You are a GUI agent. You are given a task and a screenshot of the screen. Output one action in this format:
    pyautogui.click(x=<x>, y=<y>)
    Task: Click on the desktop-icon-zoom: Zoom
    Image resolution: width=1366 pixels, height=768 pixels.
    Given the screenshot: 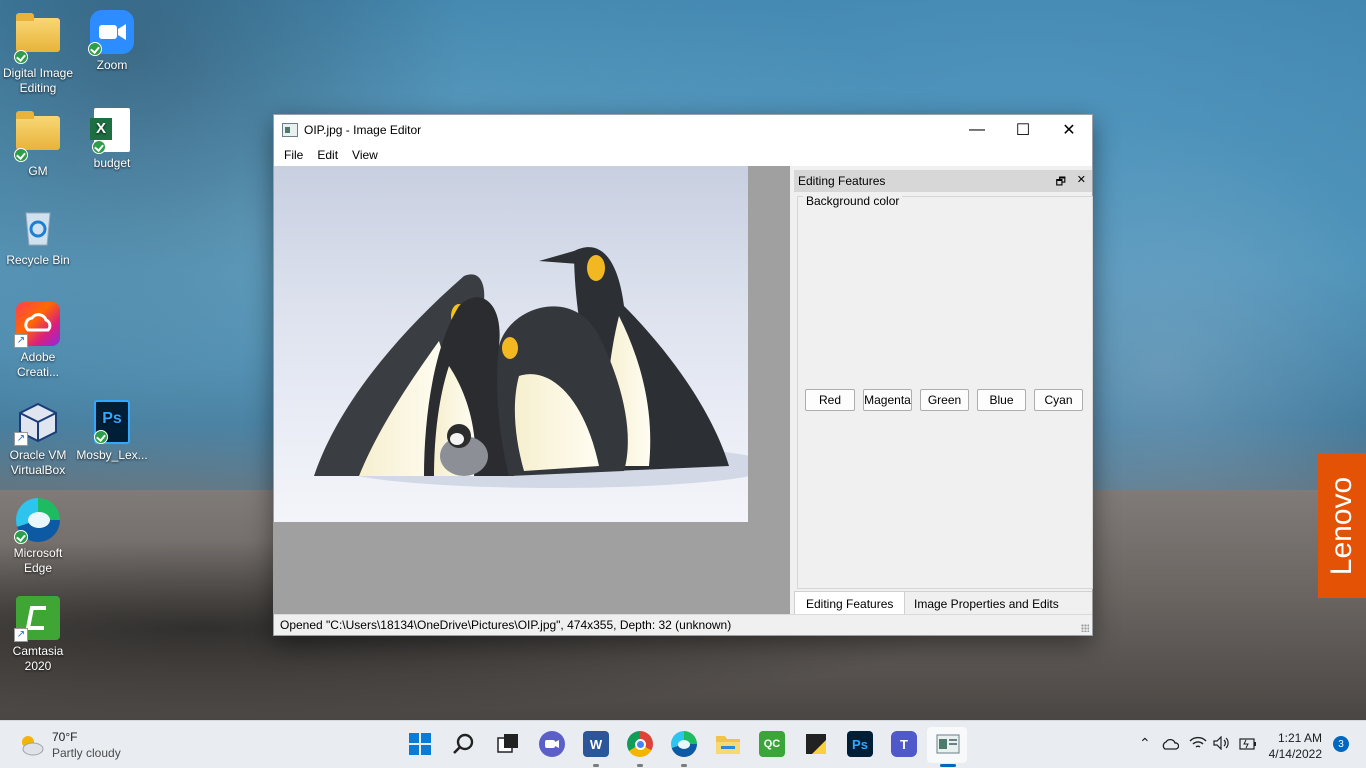 What is the action you would take?
    pyautogui.click(x=112, y=41)
    